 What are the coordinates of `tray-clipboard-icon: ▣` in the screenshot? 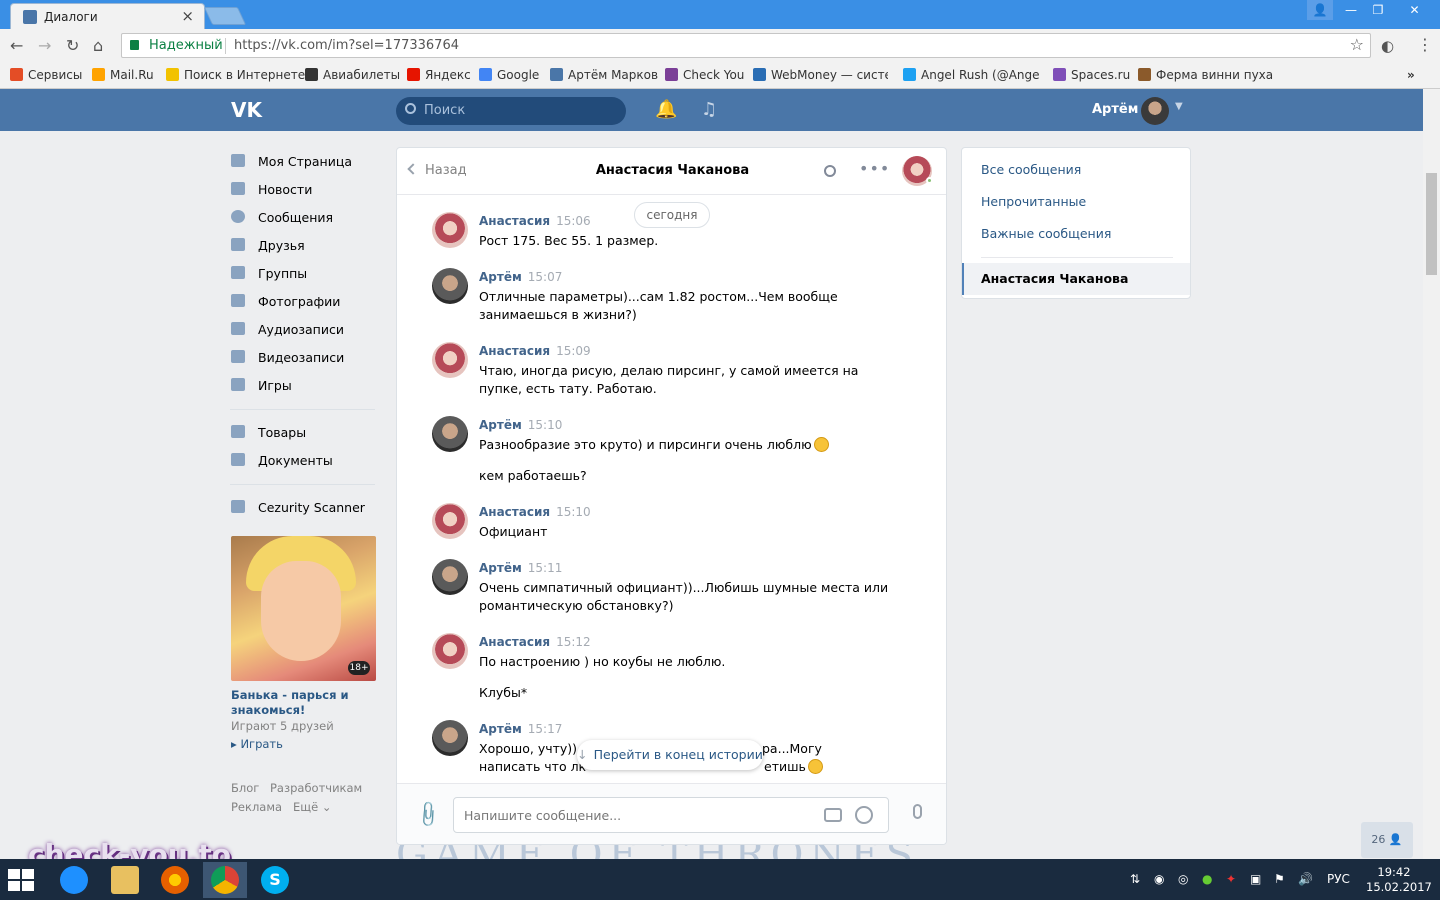 It's located at (1255, 879).